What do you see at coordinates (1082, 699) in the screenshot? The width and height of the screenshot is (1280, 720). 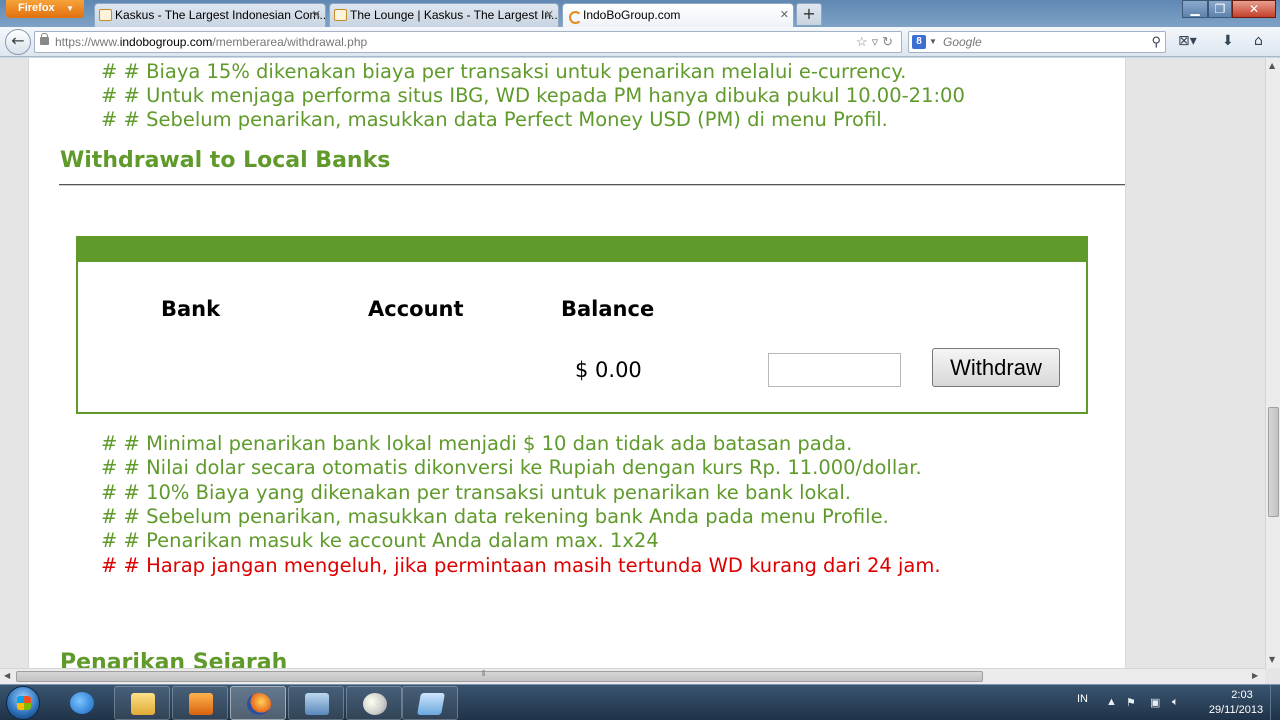 I see `input-language: IN` at bounding box center [1082, 699].